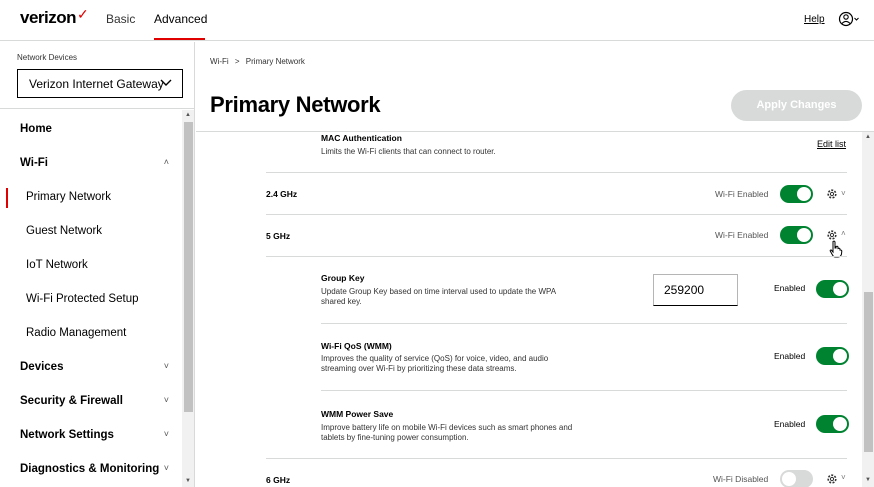 Image resolution: width=874 pixels, height=487 pixels. What do you see at coordinates (275, 61) in the screenshot?
I see `breadcrumb-primary-network: Primary Network` at bounding box center [275, 61].